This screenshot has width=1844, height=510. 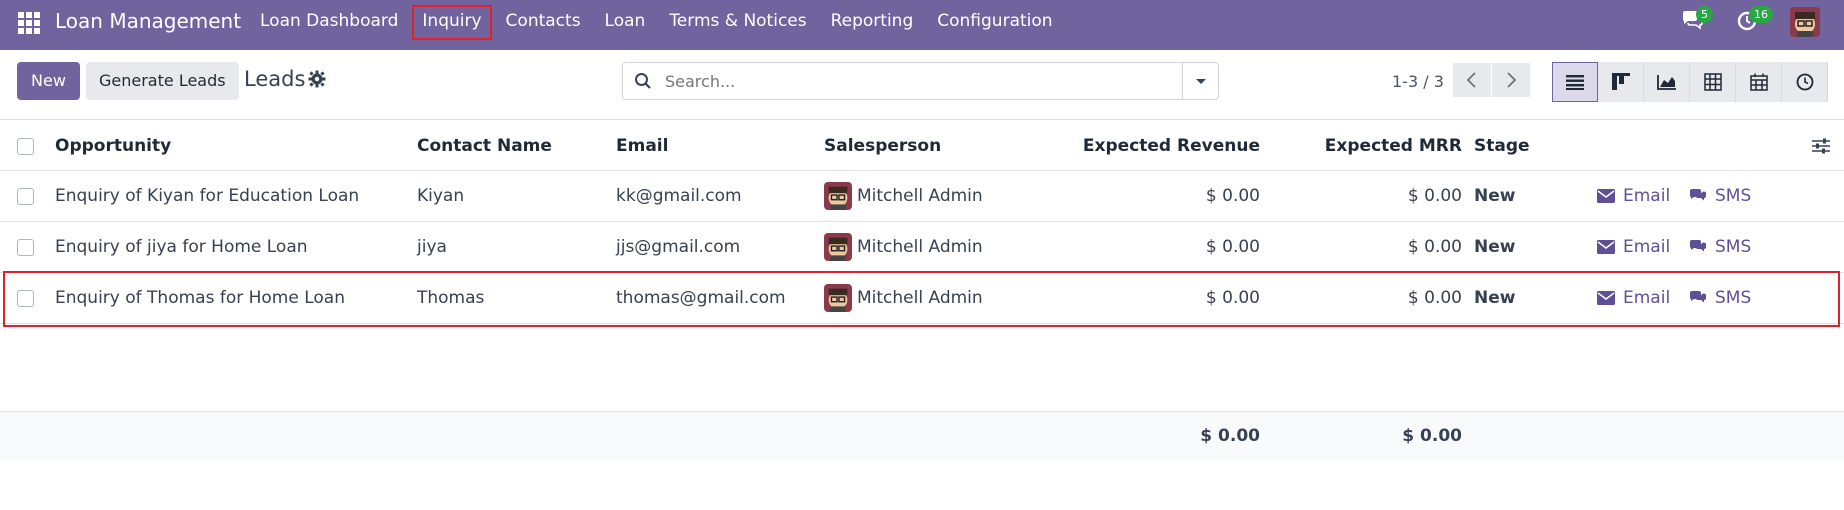 What do you see at coordinates (1472, 80) in the screenshot?
I see `pager-previous-button` at bounding box center [1472, 80].